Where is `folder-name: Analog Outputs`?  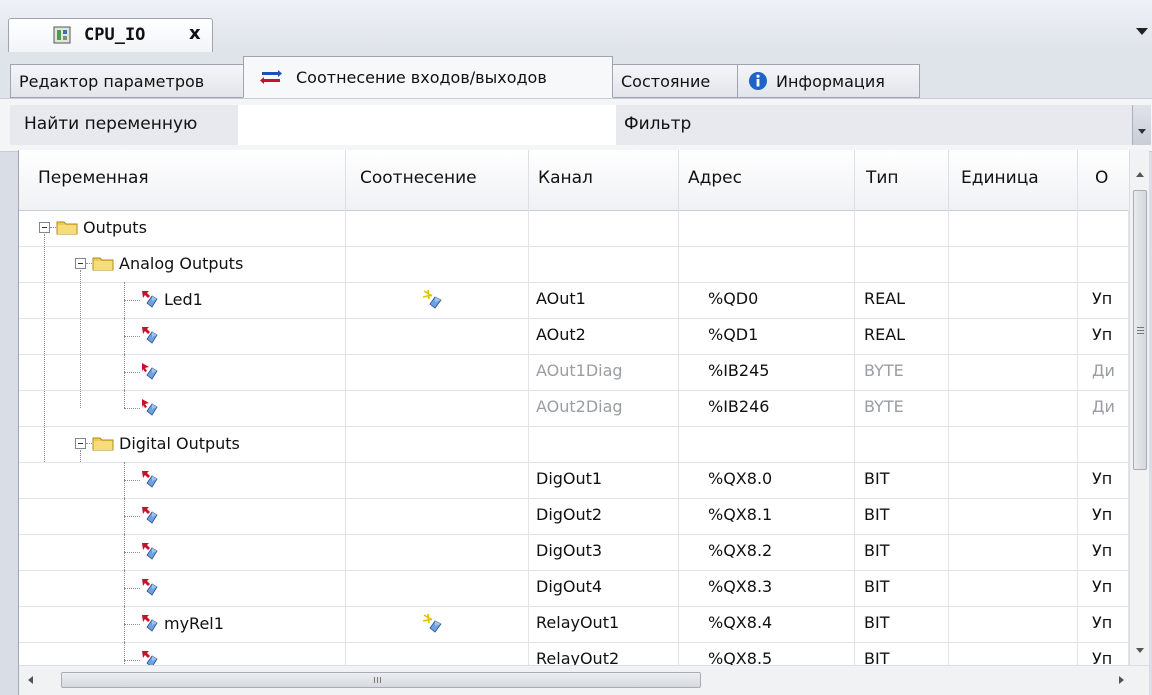 folder-name: Analog Outputs is located at coordinates (181, 263).